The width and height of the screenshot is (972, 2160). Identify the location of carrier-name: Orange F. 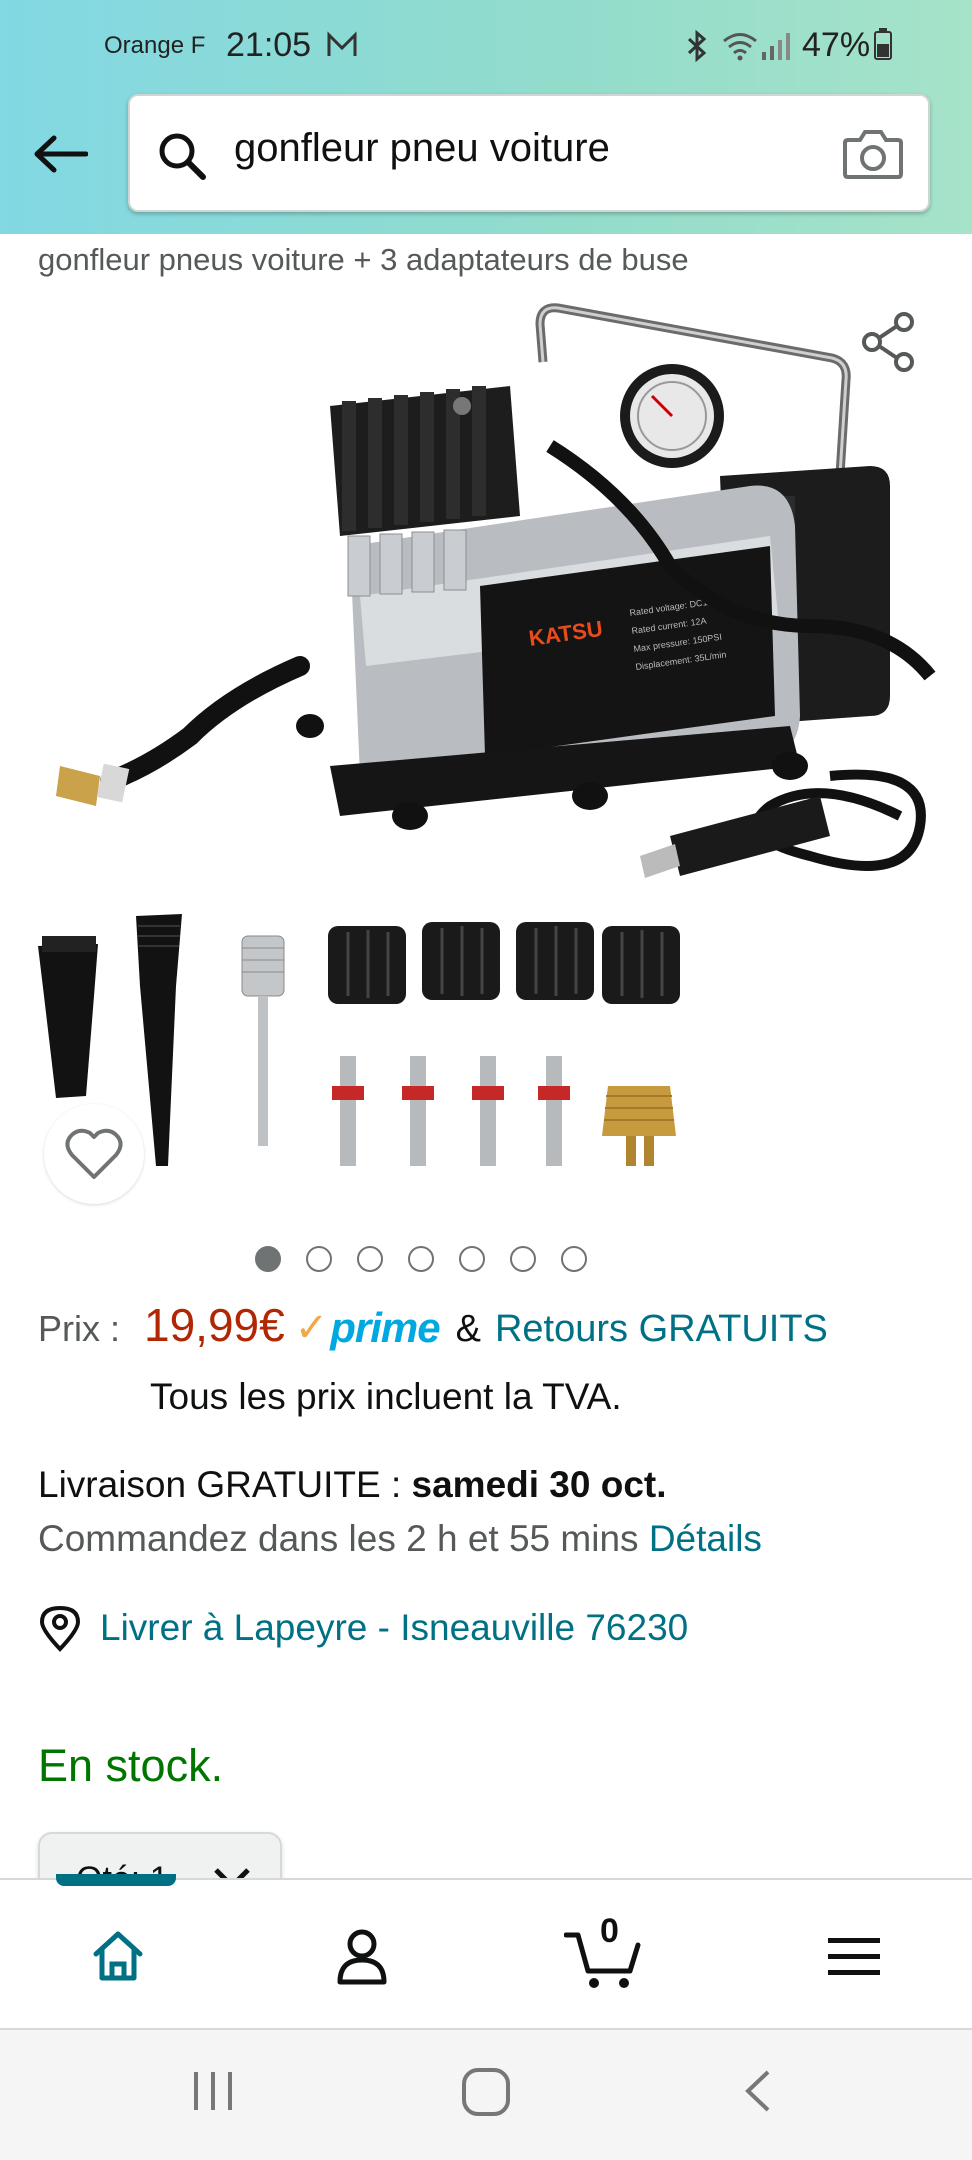
(155, 45).